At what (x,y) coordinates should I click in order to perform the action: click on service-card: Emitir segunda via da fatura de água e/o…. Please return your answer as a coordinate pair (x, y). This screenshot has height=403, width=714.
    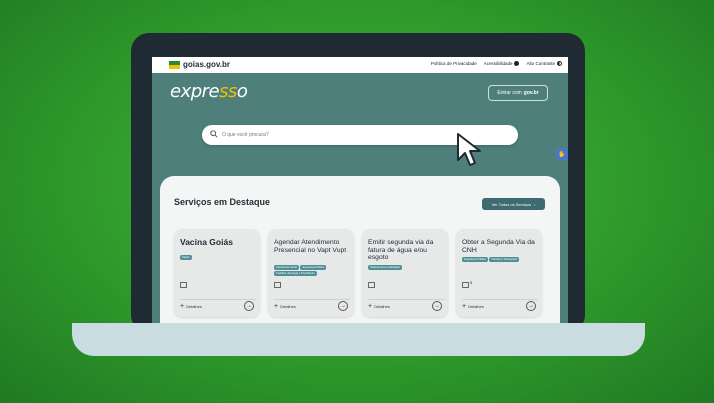
    Looking at the image, I should click on (405, 273).